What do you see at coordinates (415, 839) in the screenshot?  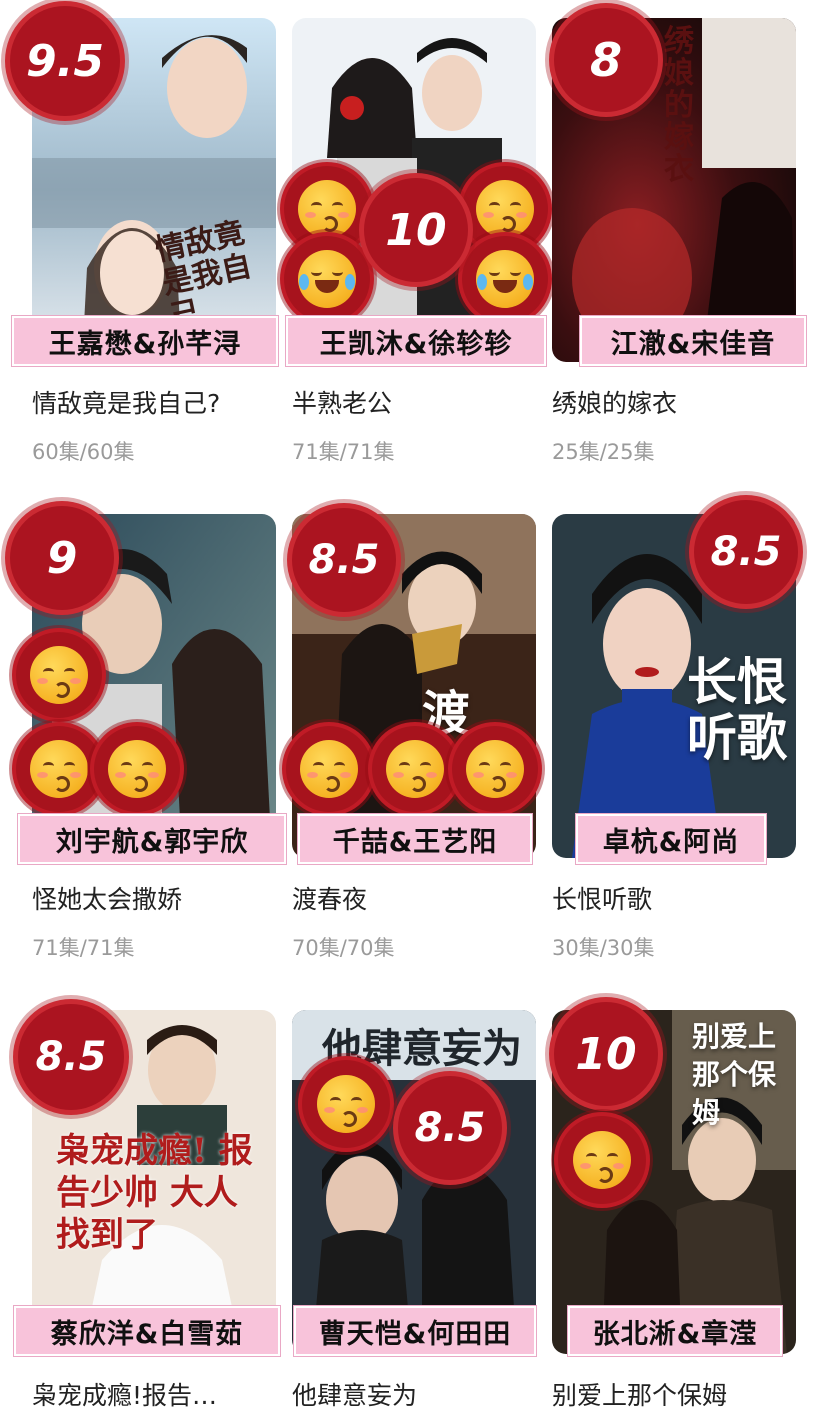 I see `cast-label: 千喆&王艺阳` at bounding box center [415, 839].